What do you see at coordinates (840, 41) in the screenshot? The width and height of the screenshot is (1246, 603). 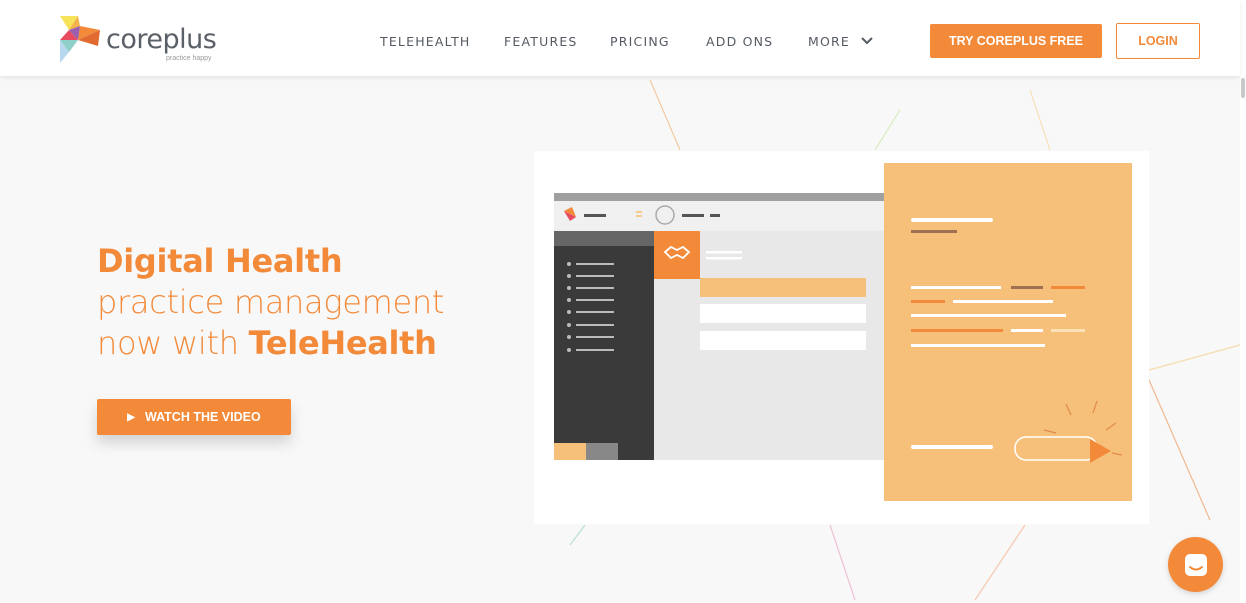 I see `nav-more: MORE` at bounding box center [840, 41].